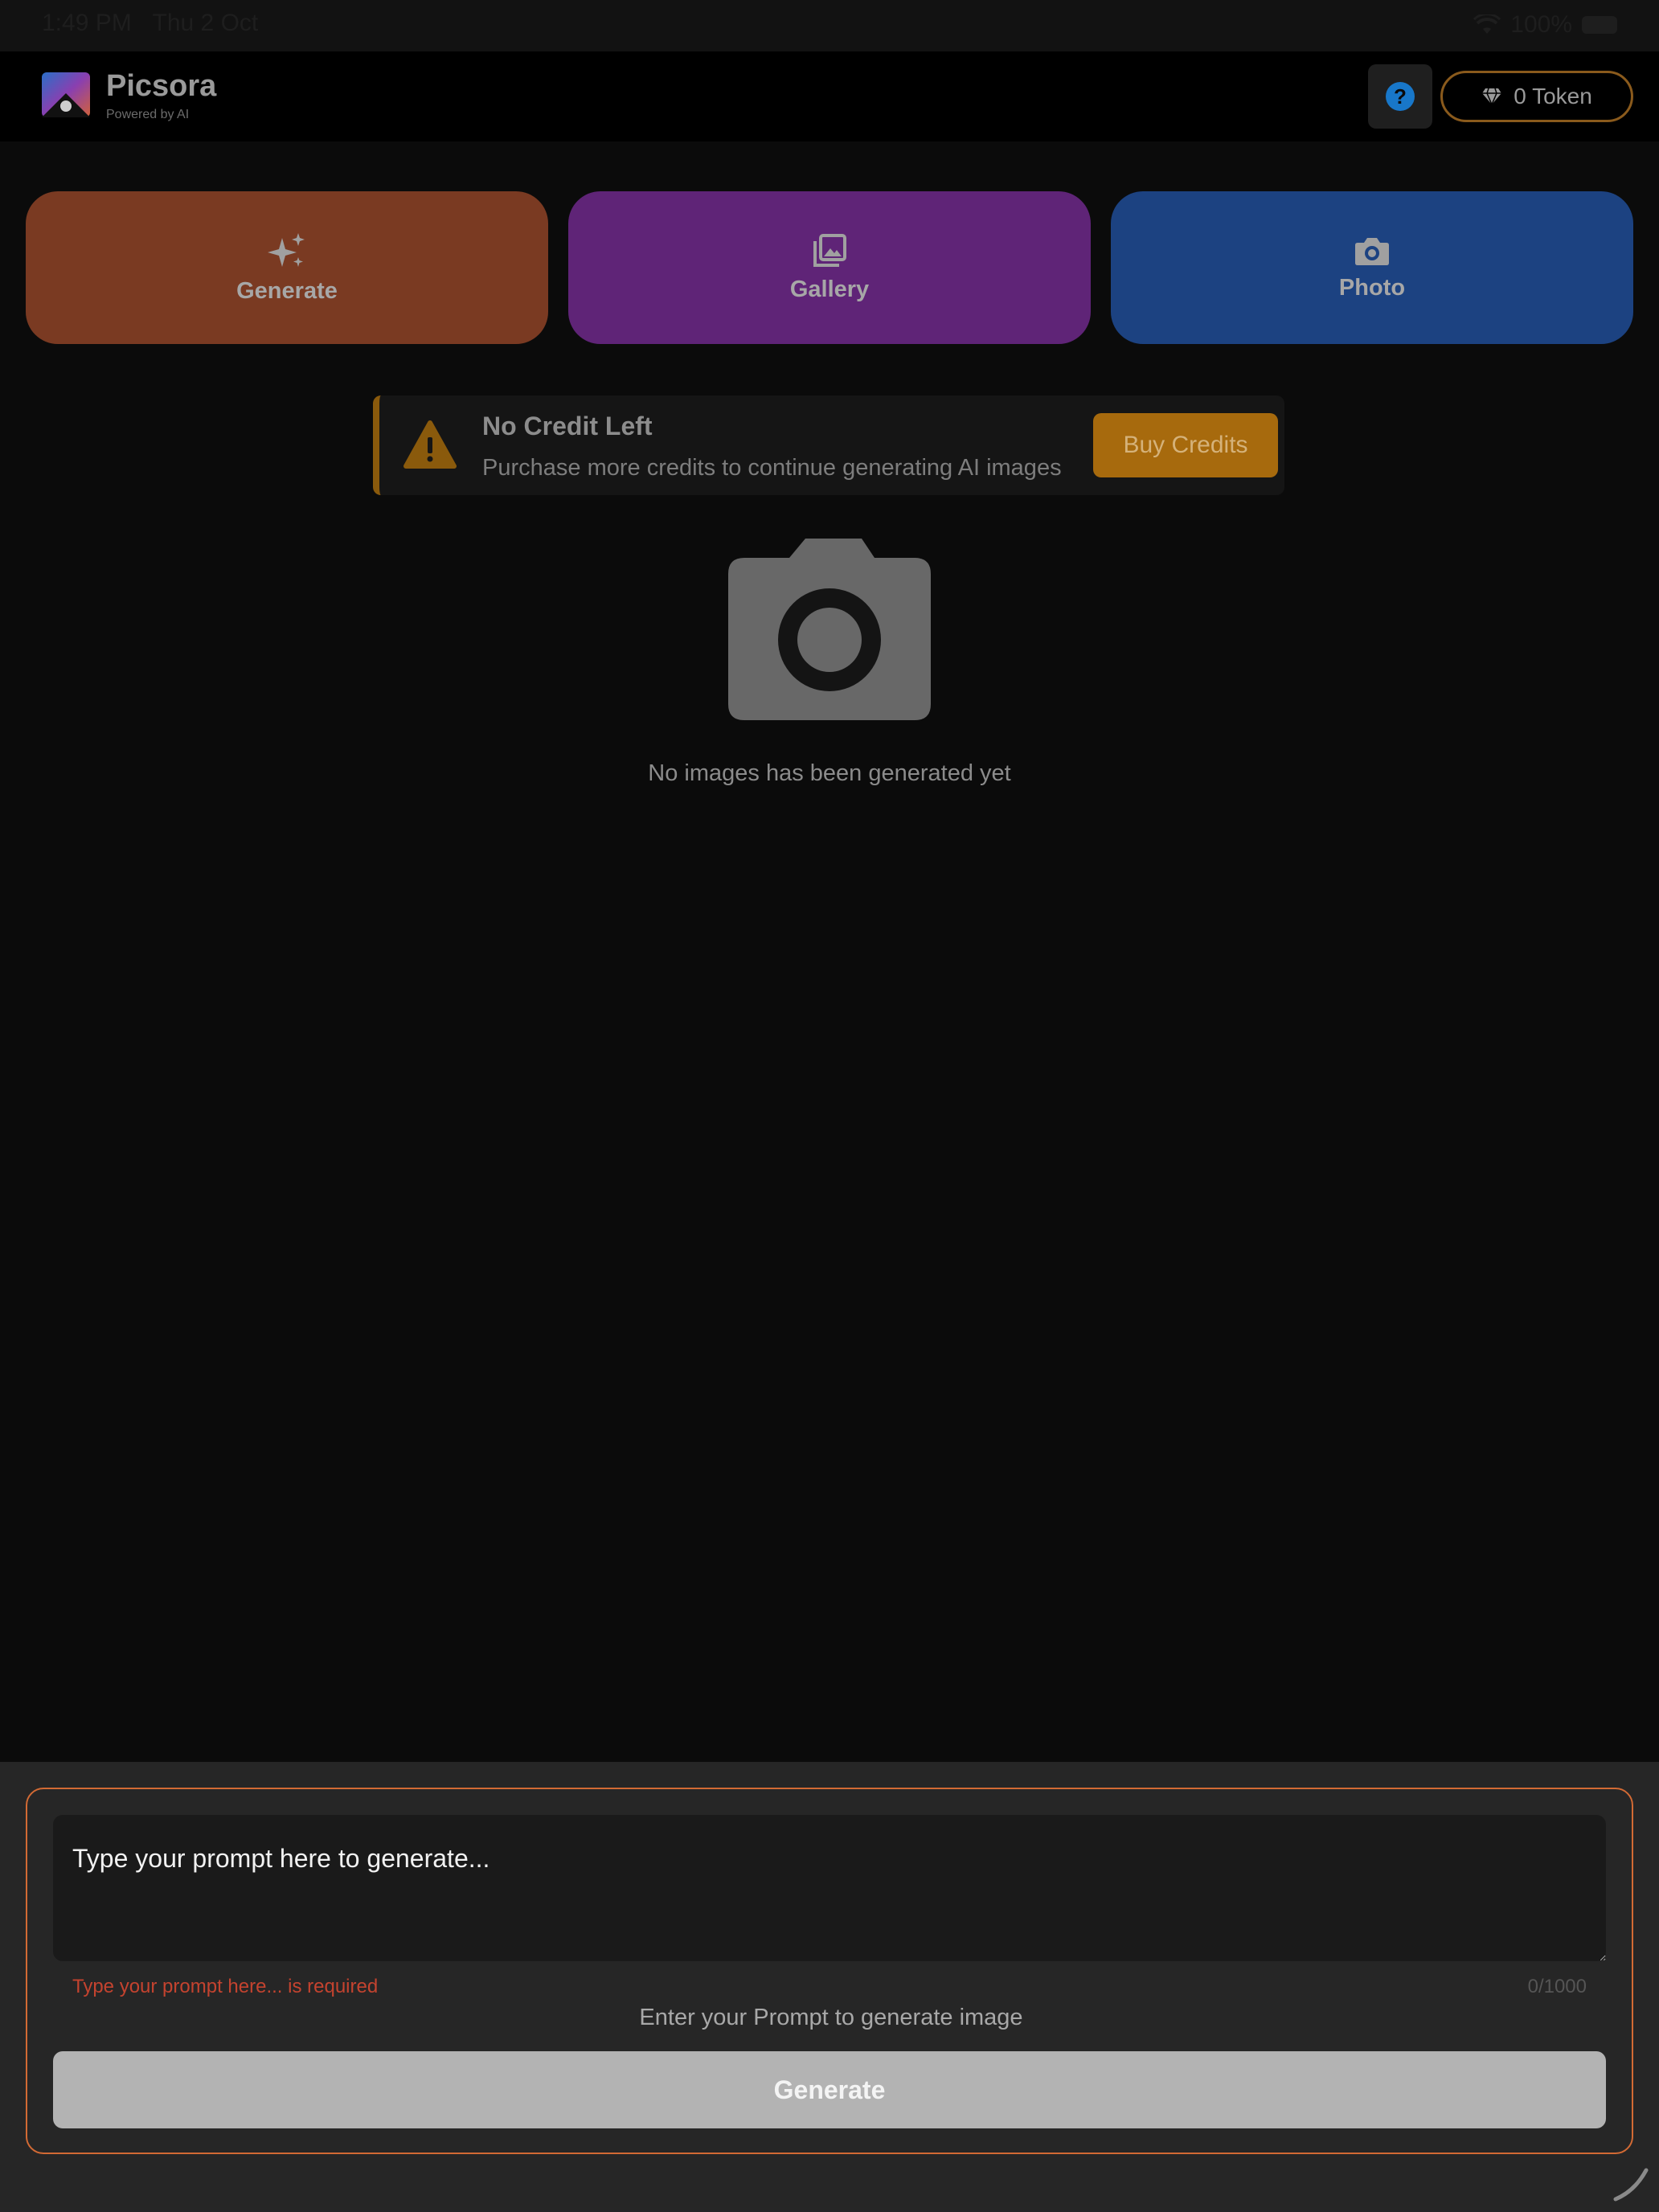 The width and height of the screenshot is (1659, 2212). Describe the element at coordinates (287, 290) in the screenshot. I see `generate-mode-label: Generate` at that location.